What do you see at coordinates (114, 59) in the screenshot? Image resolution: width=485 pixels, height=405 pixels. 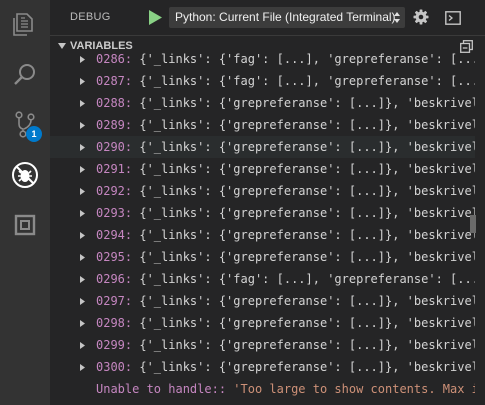 I see `variable-index: 0286:` at bounding box center [114, 59].